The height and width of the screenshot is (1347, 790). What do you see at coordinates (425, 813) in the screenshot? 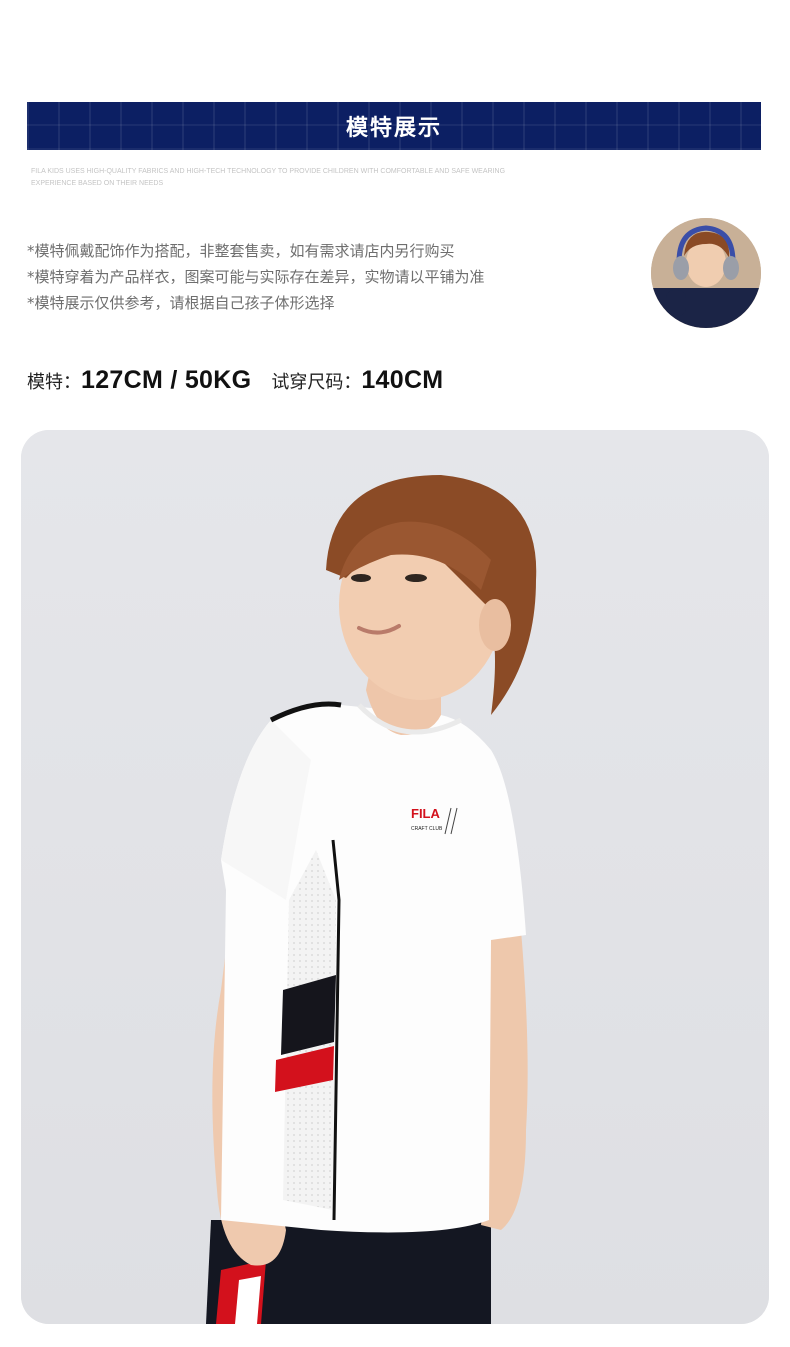
I see `shirt-logo-text: FILA` at bounding box center [425, 813].